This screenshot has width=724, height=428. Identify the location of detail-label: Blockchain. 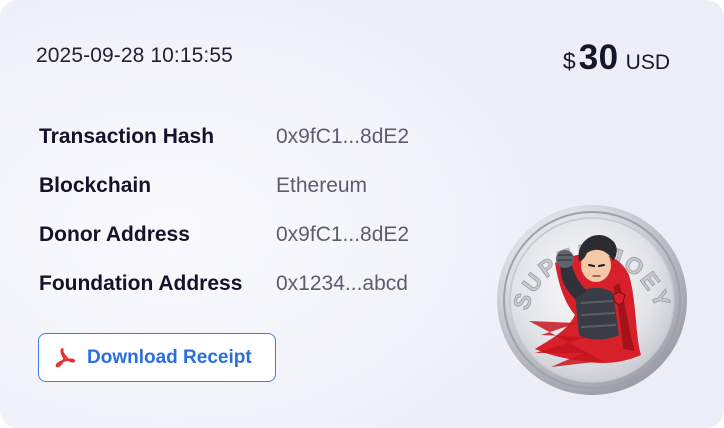
(95, 185).